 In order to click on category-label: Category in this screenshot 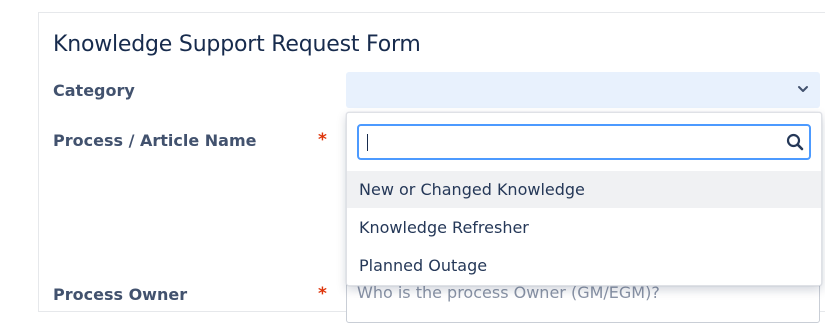, I will do `click(94, 90)`.